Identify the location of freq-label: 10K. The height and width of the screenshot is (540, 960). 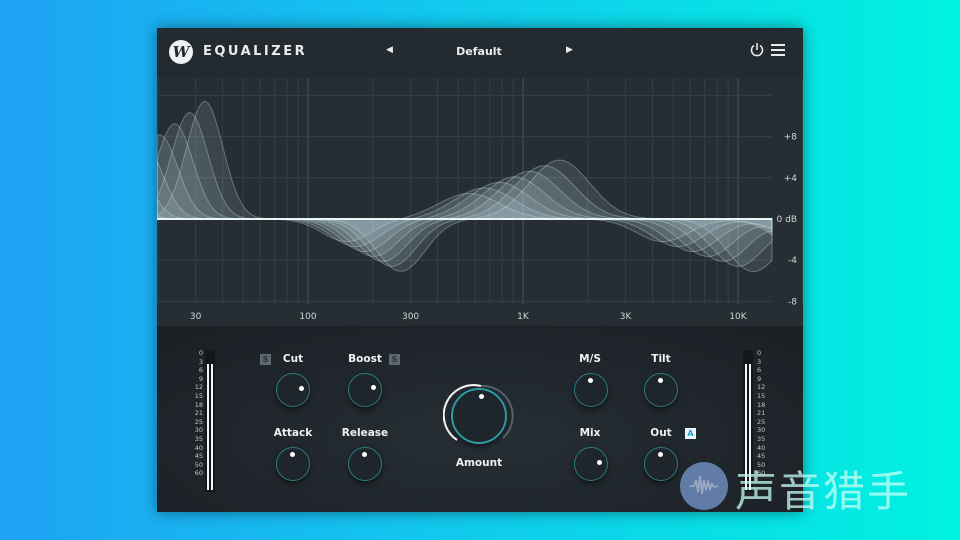
(738, 317).